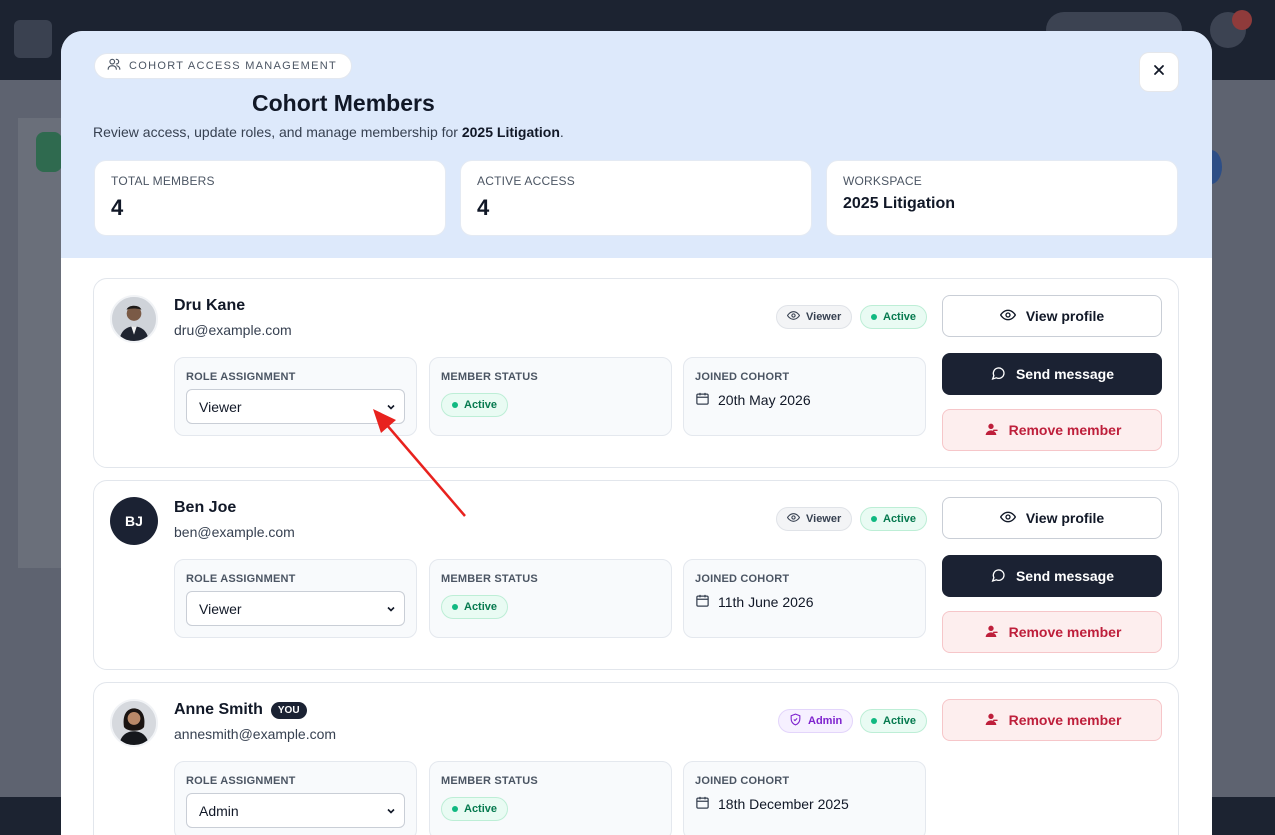 This screenshot has height=835, width=1275. I want to click on subtitle-suffix: ., so click(561, 132).